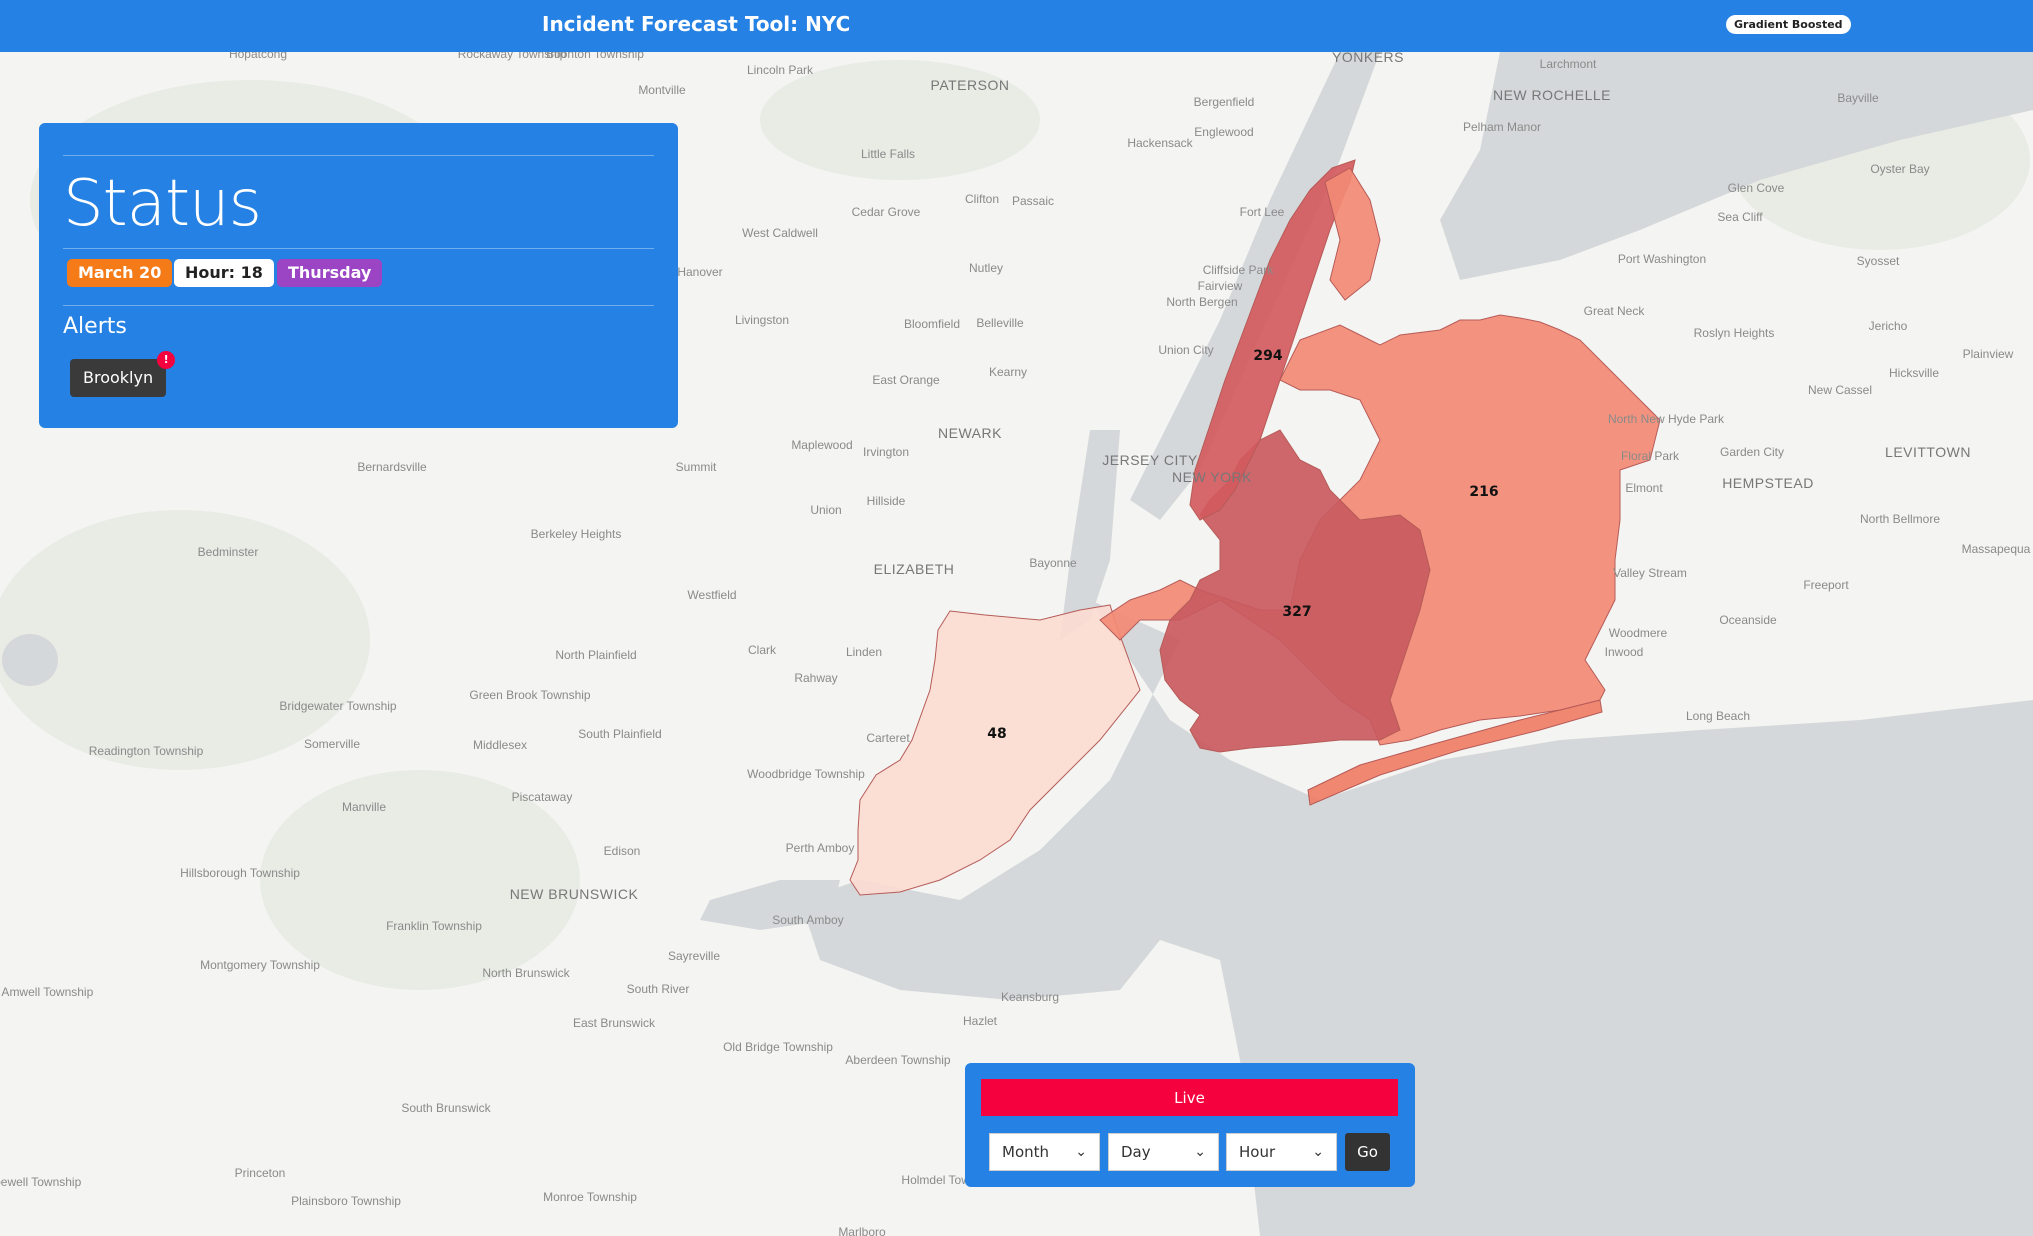 The width and height of the screenshot is (2033, 1236). Describe the element at coordinates (1748, 620) in the screenshot. I see `place-label: Oceanside` at that location.